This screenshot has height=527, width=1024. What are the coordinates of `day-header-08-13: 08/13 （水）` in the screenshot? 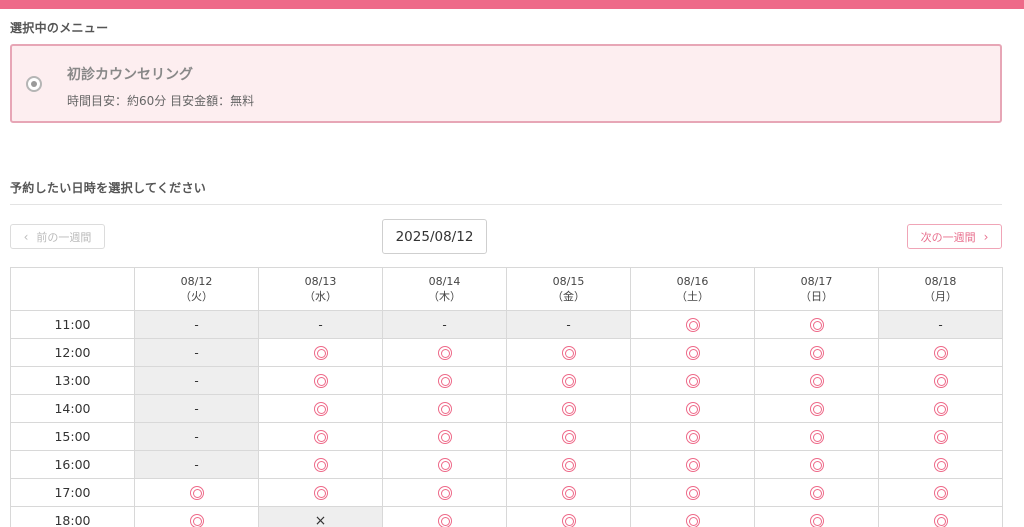 It's located at (320, 289).